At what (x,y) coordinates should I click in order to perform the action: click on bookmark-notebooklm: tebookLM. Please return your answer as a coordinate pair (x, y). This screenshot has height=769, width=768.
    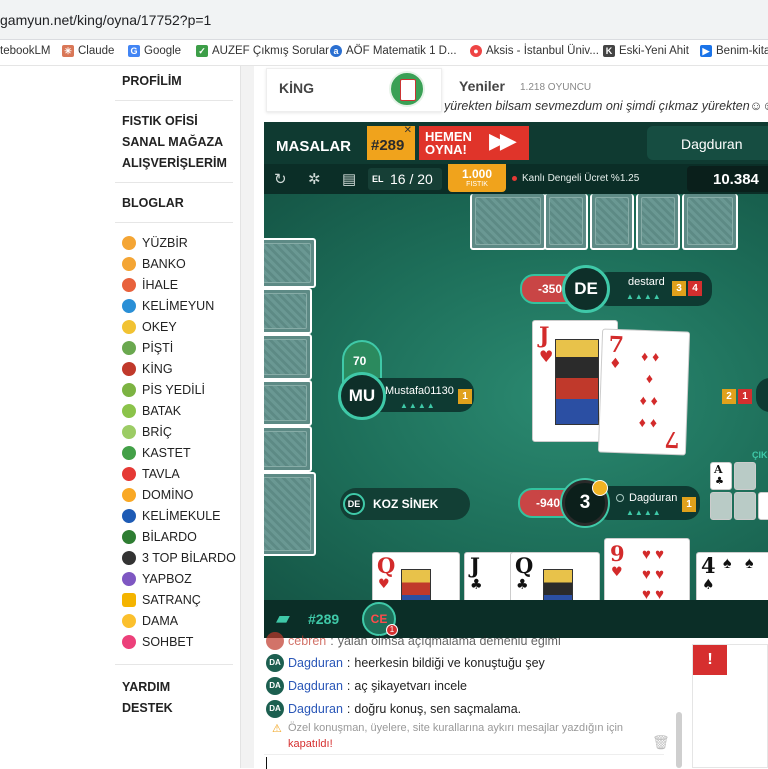
    Looking at the image, I should click on (25, 51).